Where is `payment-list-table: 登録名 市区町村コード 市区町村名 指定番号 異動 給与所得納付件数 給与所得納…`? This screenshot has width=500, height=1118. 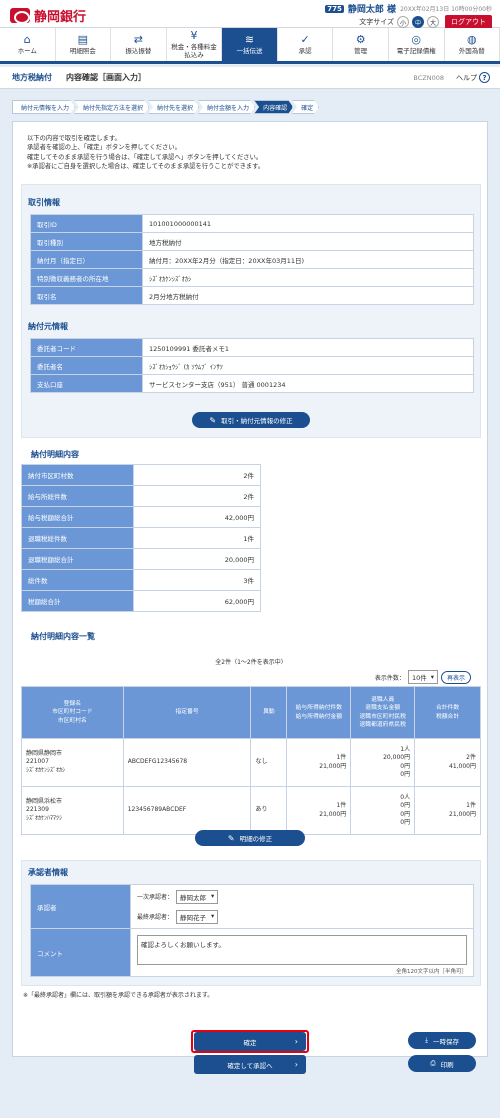
payment-list-table: 登録名 市区町村コード 市区町村名 指定番号 異動 給与所得納付件数 給与所得納… is located at coordinates (251, 760).